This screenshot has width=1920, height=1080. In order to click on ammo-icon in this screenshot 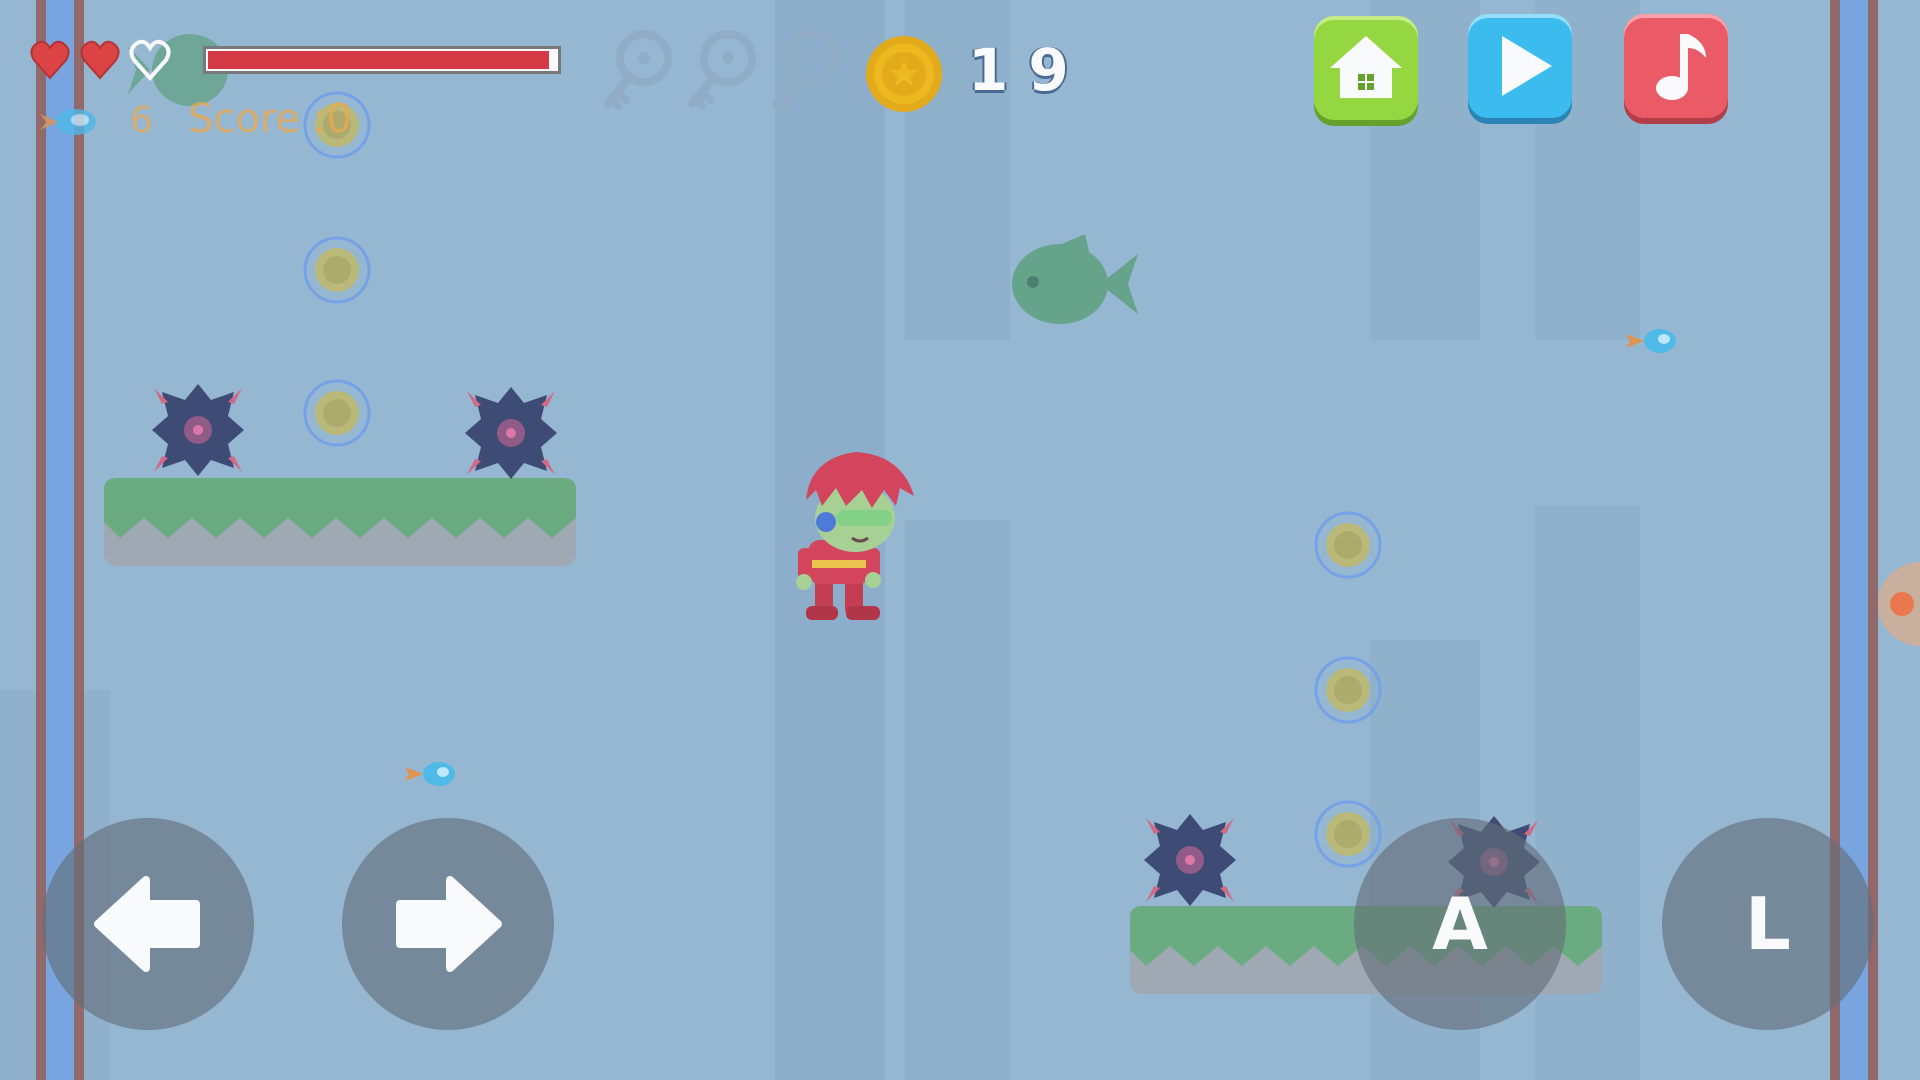, I will do `click(68, 122)`.